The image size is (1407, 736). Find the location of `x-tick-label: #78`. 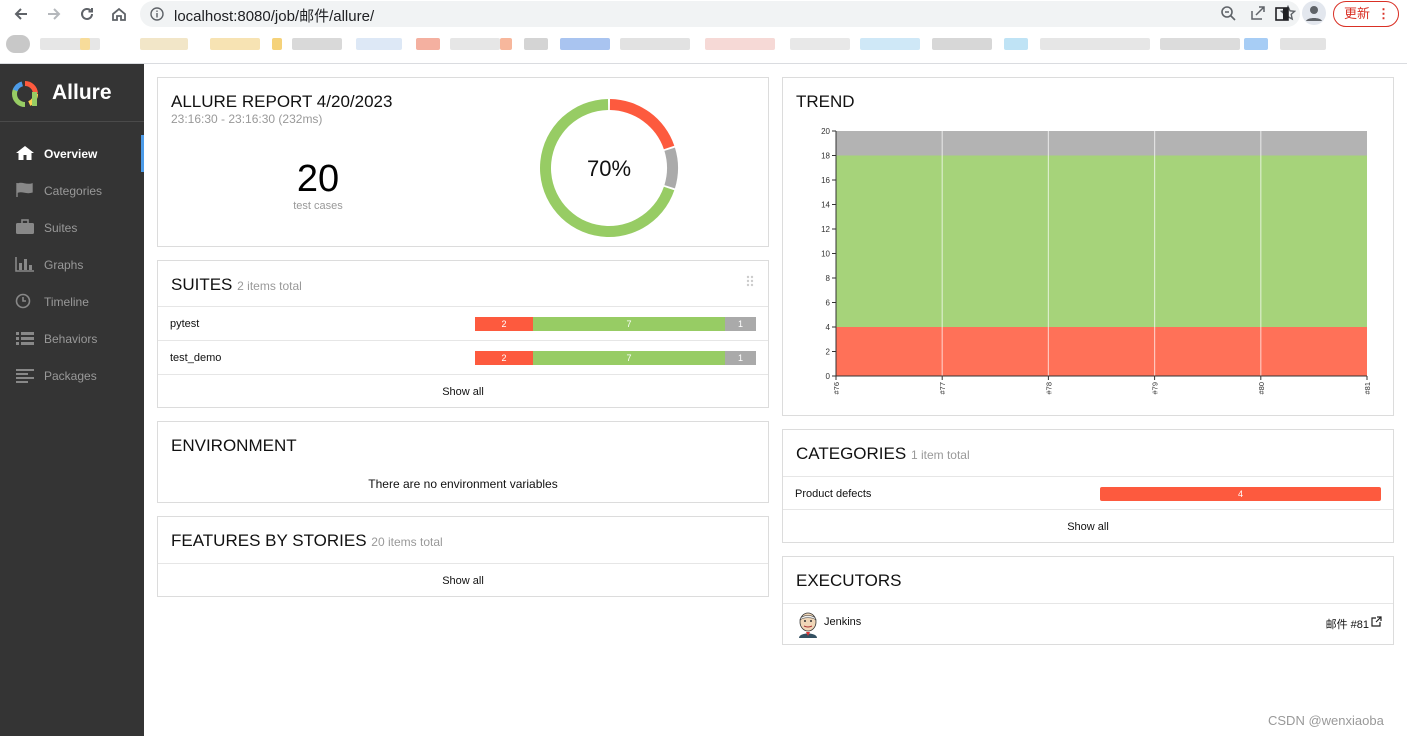

x-tick-label: #78 is located at coordinates (1048, 388).